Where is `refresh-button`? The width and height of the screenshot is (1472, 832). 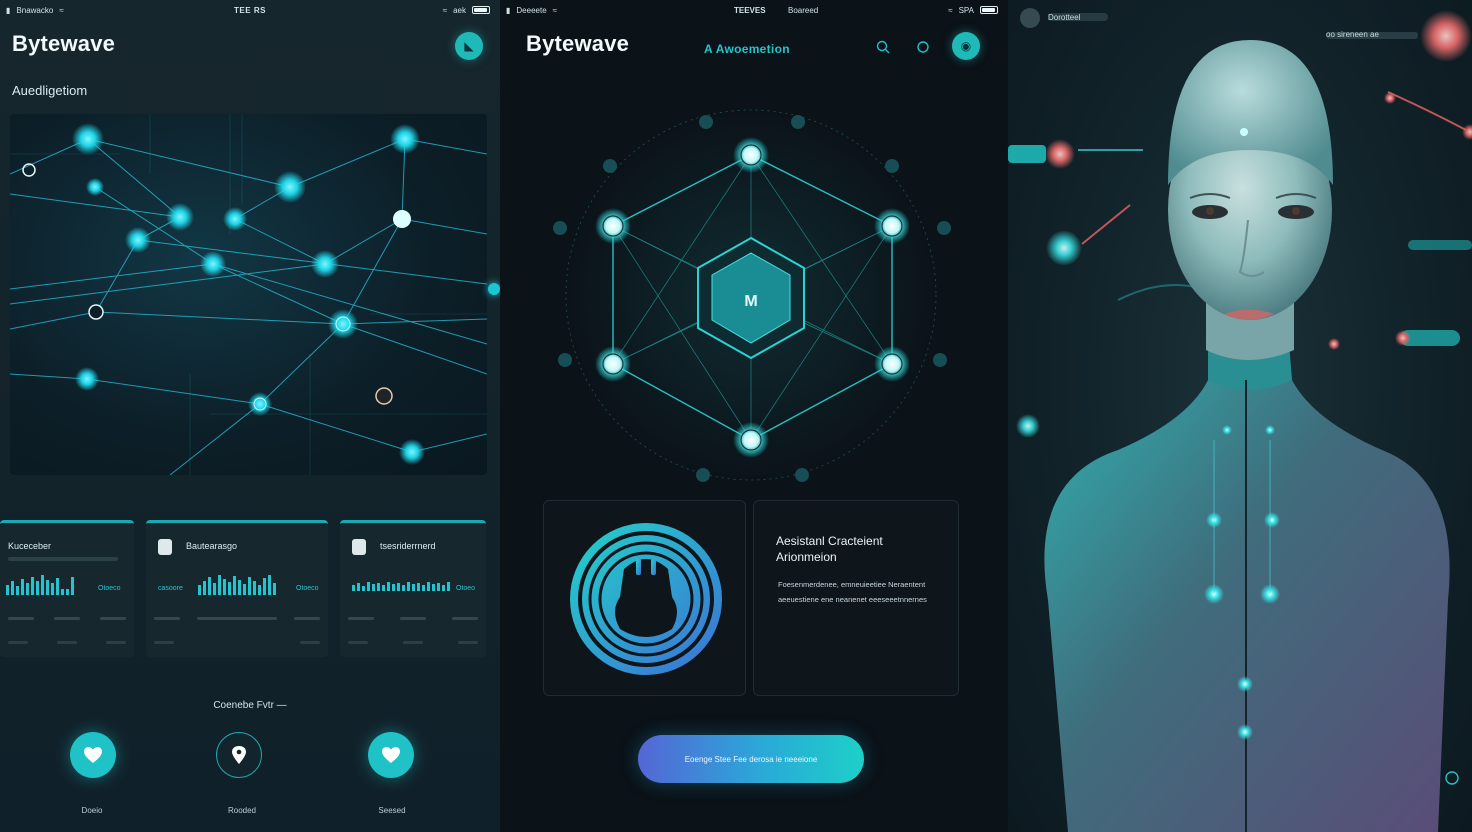
refresh-button is located at coordinates (923, 47).